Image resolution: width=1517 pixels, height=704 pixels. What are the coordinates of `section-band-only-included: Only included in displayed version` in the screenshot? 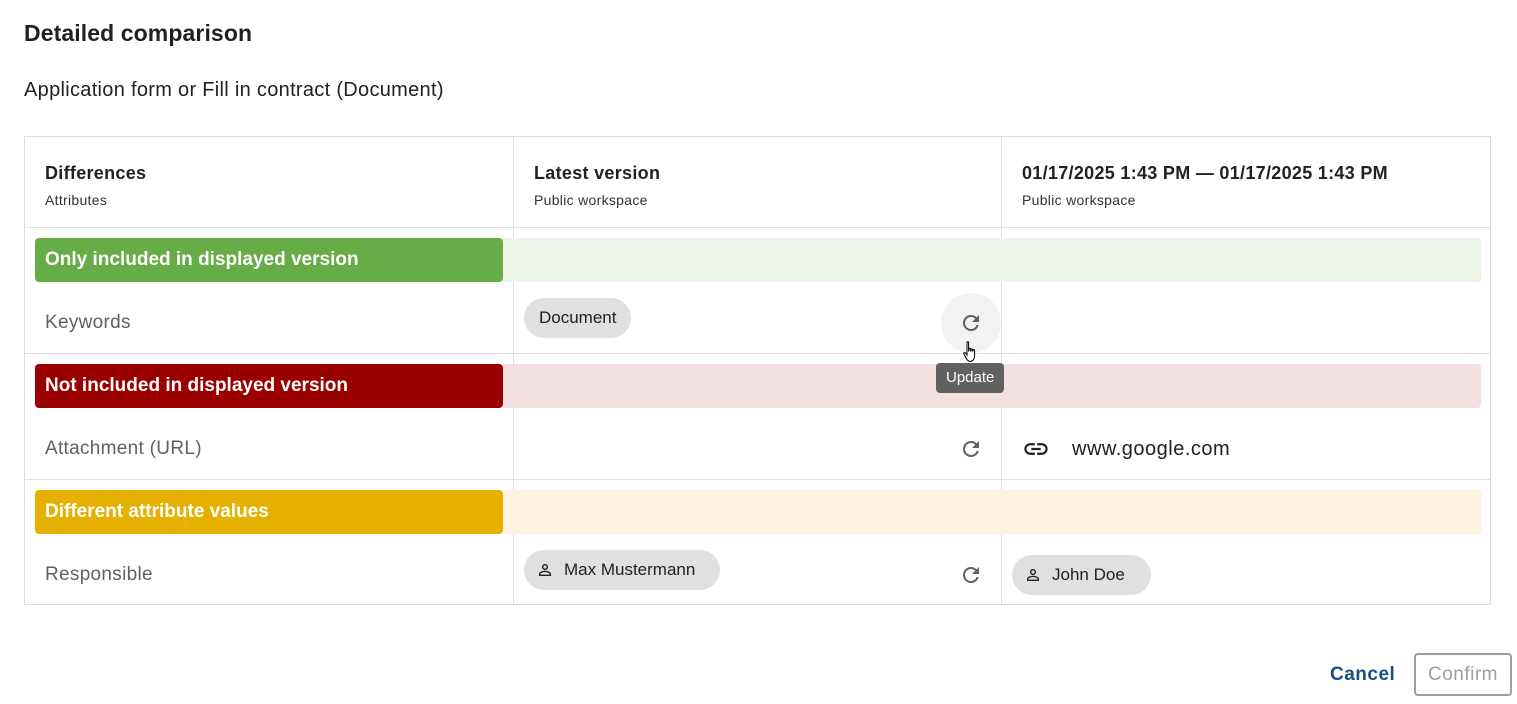 It's located at (758, 260).